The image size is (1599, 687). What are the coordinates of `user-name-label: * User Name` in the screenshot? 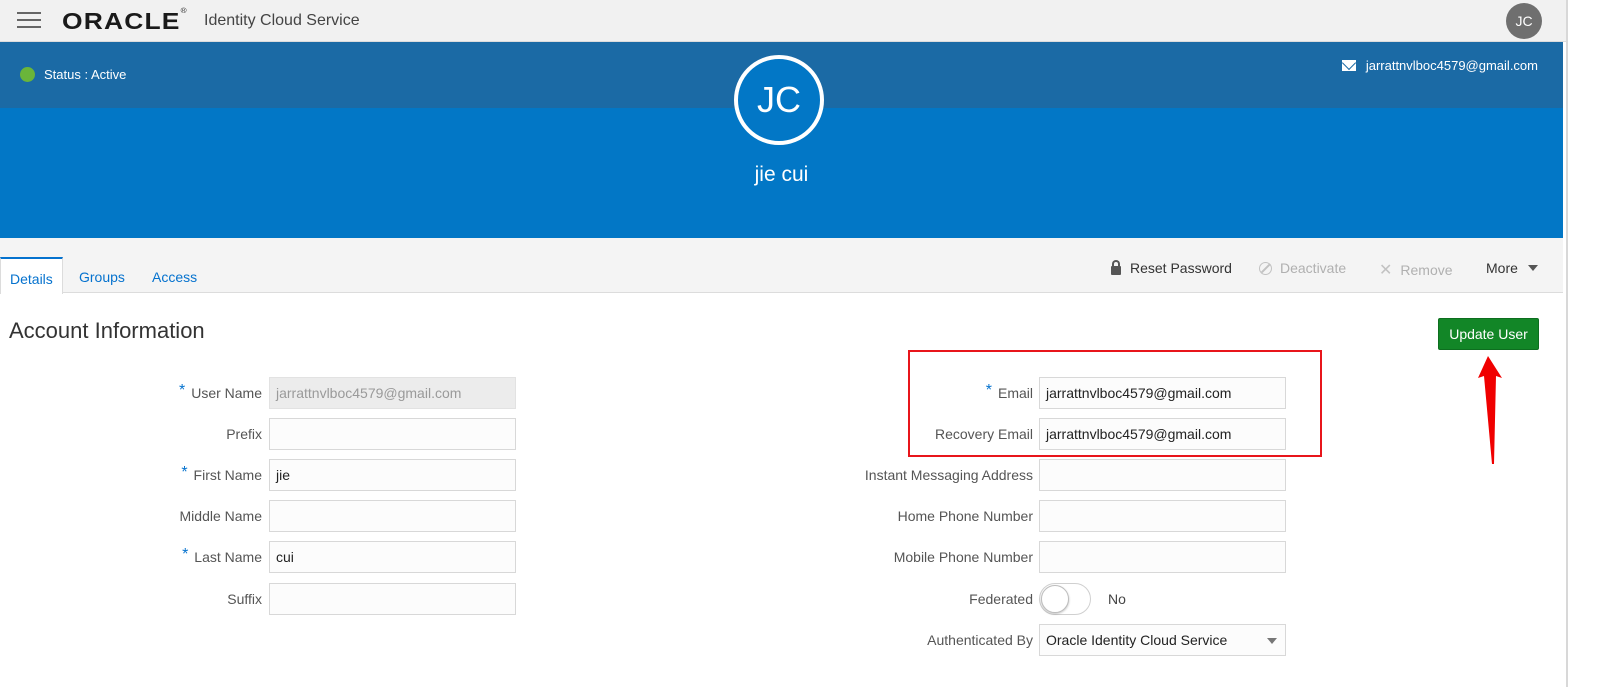 It's located at (220, 391).